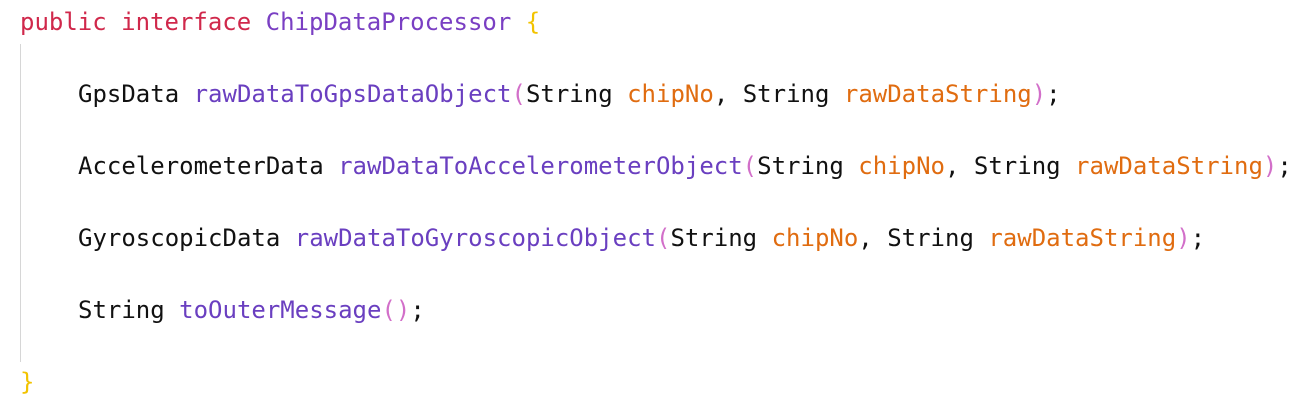  Describe the element at coordinates (129, 94) in the screenshot. I see `return-type: GpsData` at that location.